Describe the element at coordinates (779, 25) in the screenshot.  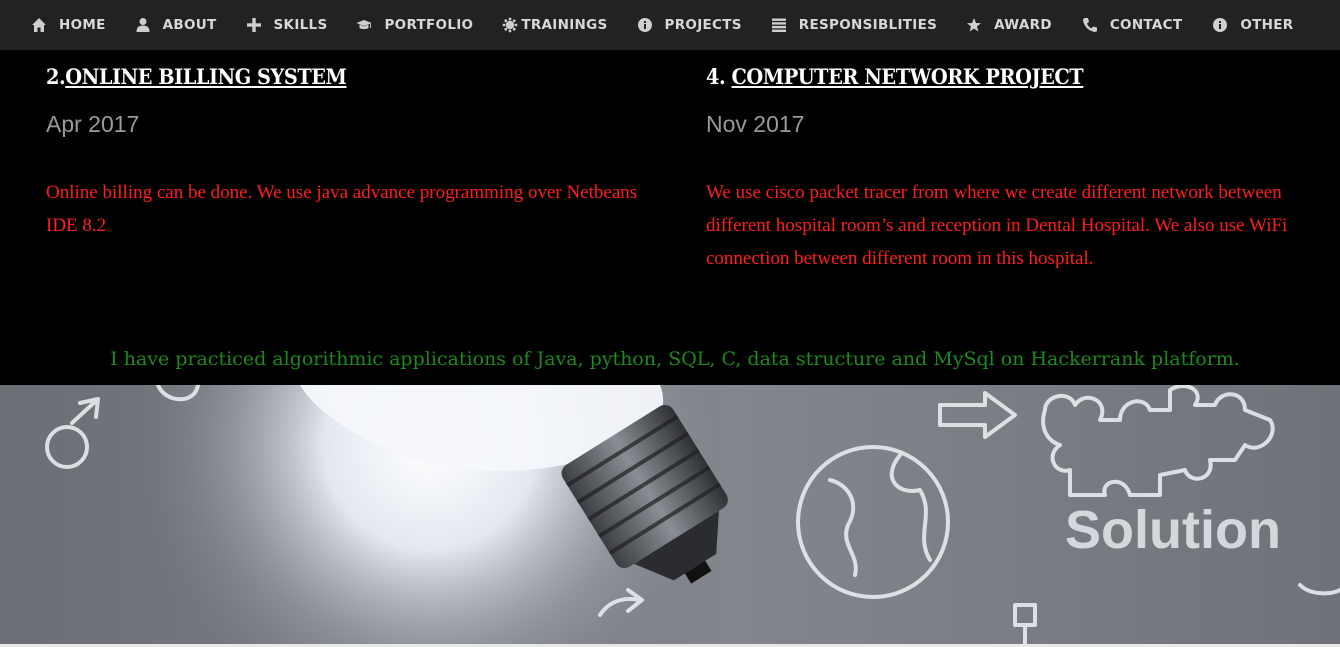
I see `list-icon` at that location.